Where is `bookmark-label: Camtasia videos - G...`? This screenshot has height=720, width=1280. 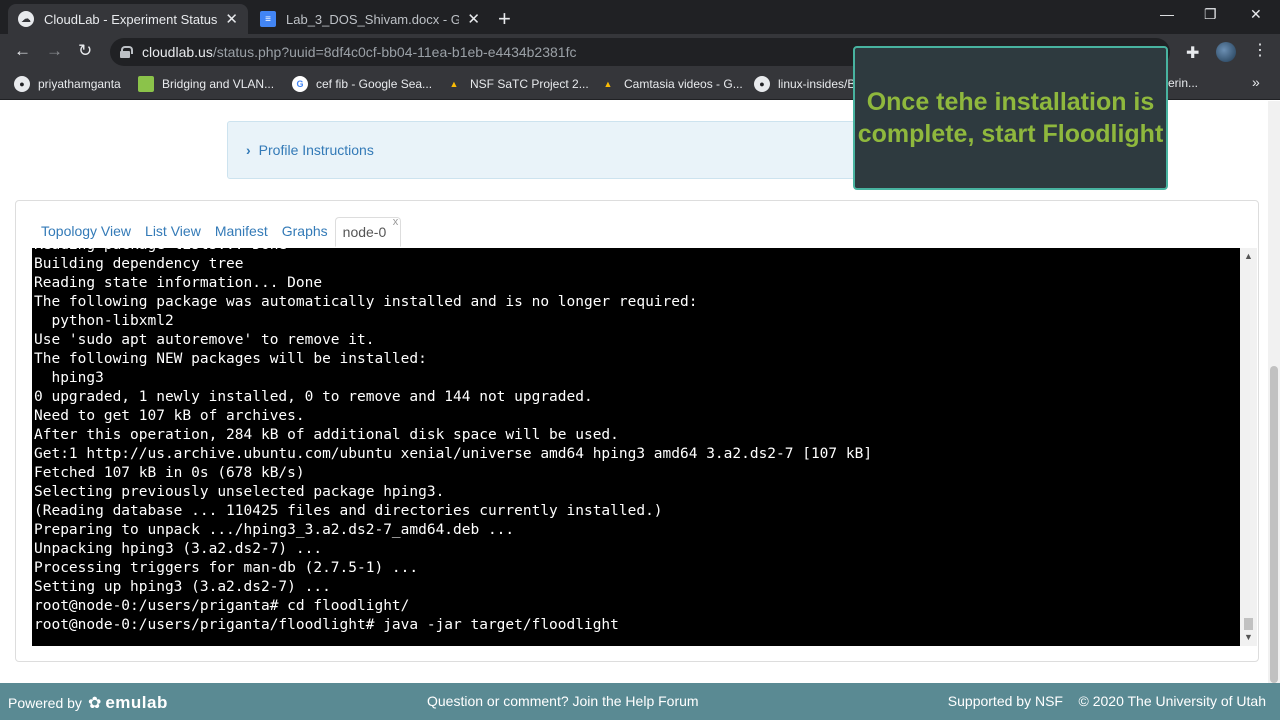 bookmark-label: Camtasia videos - G... is located at coordinates (683, 84).